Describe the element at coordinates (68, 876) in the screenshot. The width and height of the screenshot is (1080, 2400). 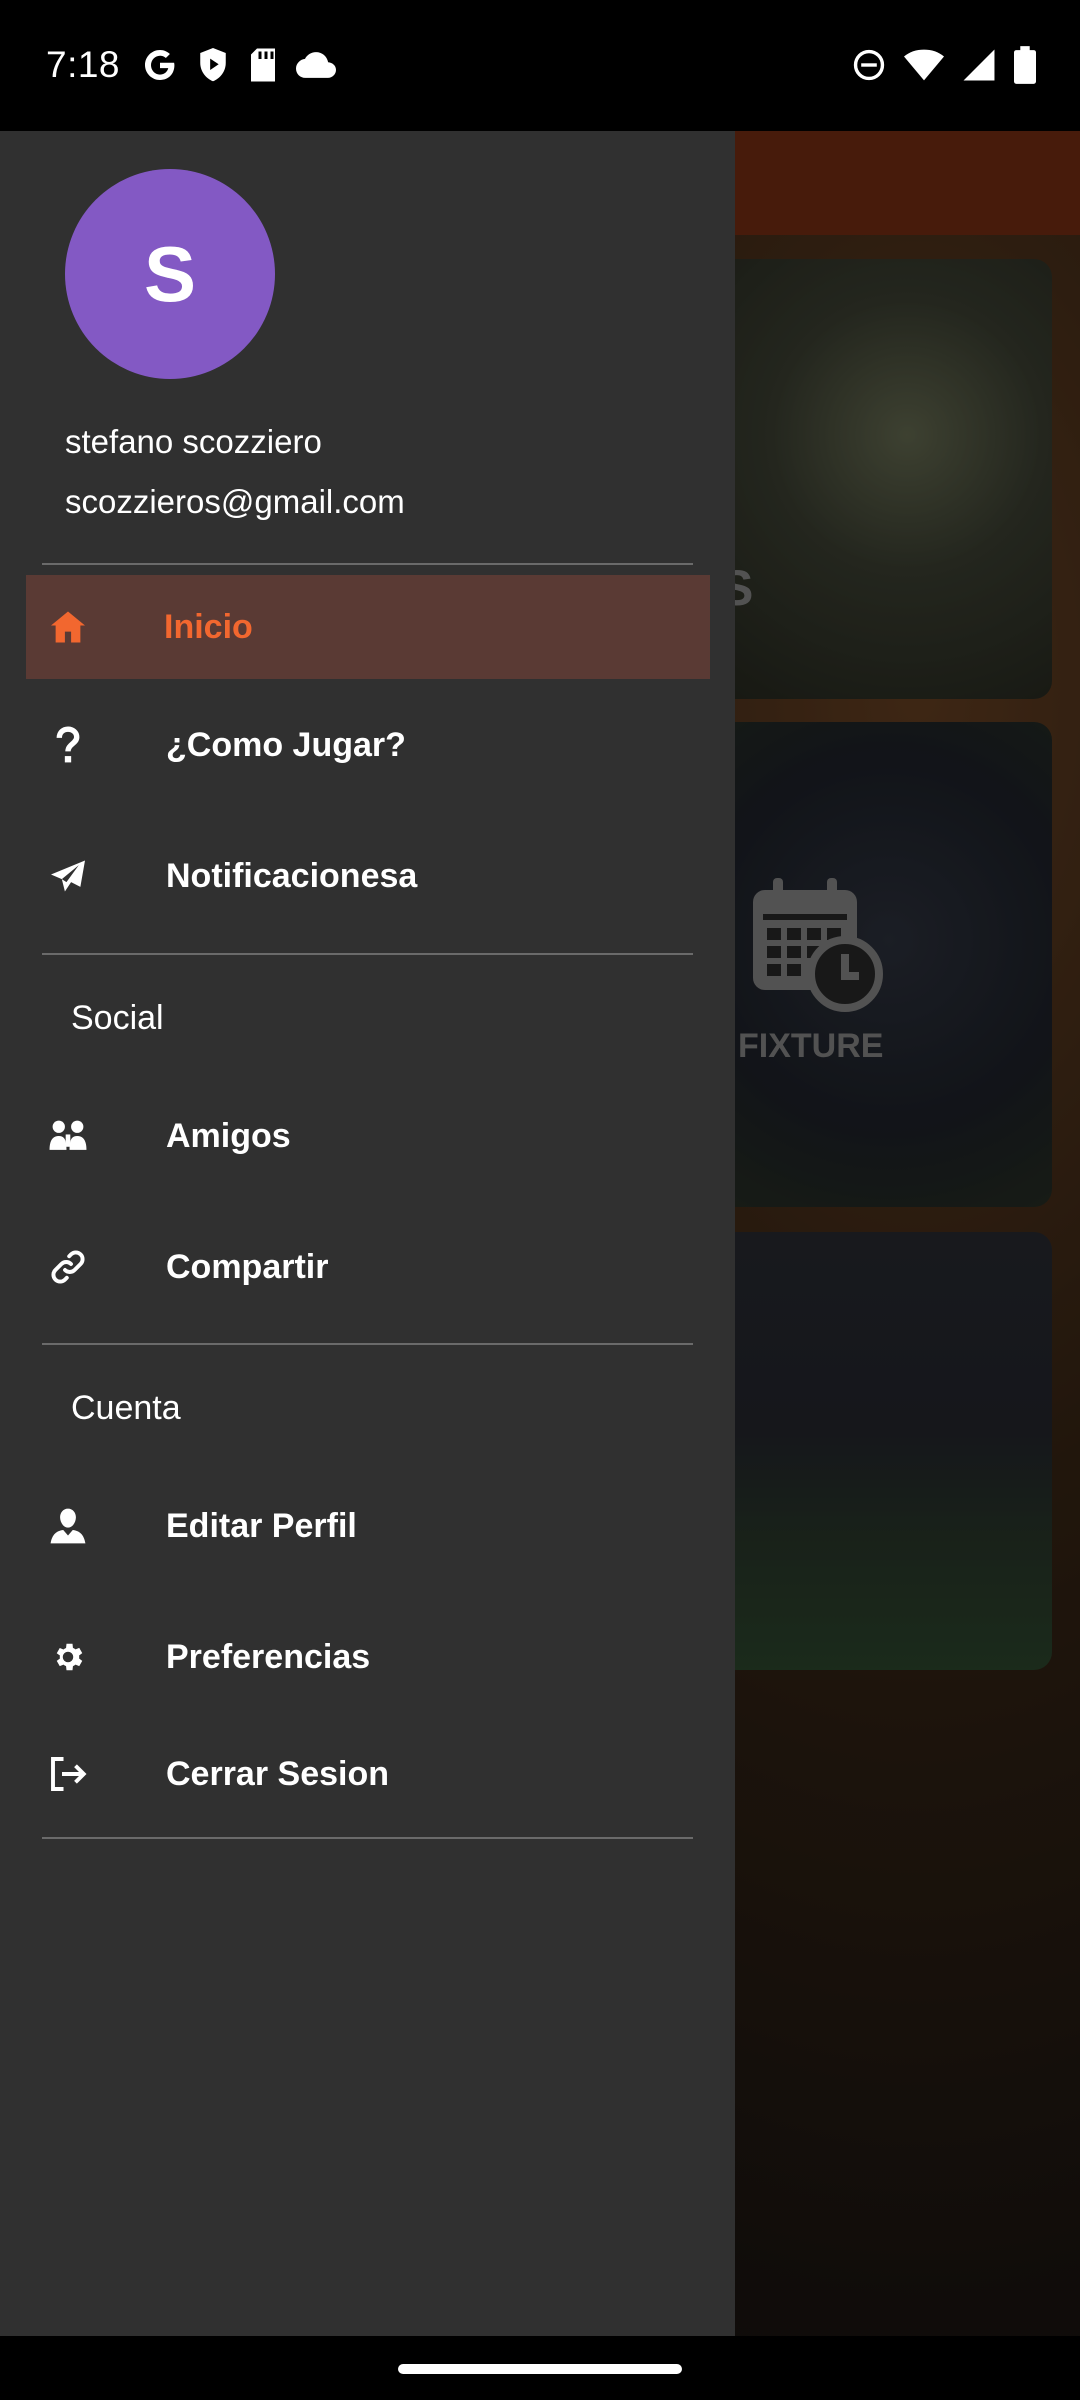
I see `send-icon` at that location.